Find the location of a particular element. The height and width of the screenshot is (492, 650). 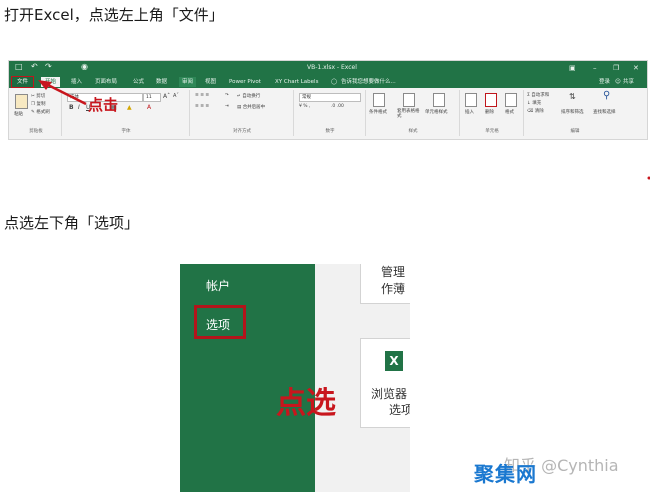

format-table-icon is located at coordinates (409, 100).